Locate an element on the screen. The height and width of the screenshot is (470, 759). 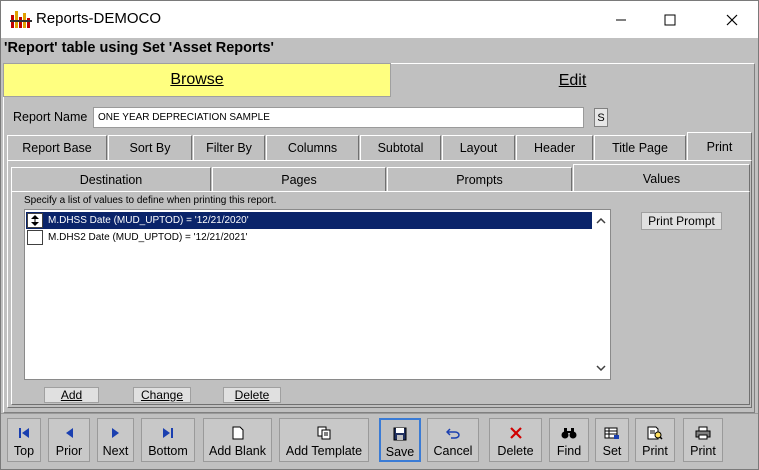
list-item-text: M.DHSS Date (MUD_UPTOD) = '12/21/2020' is located at coordinates (148, 220).